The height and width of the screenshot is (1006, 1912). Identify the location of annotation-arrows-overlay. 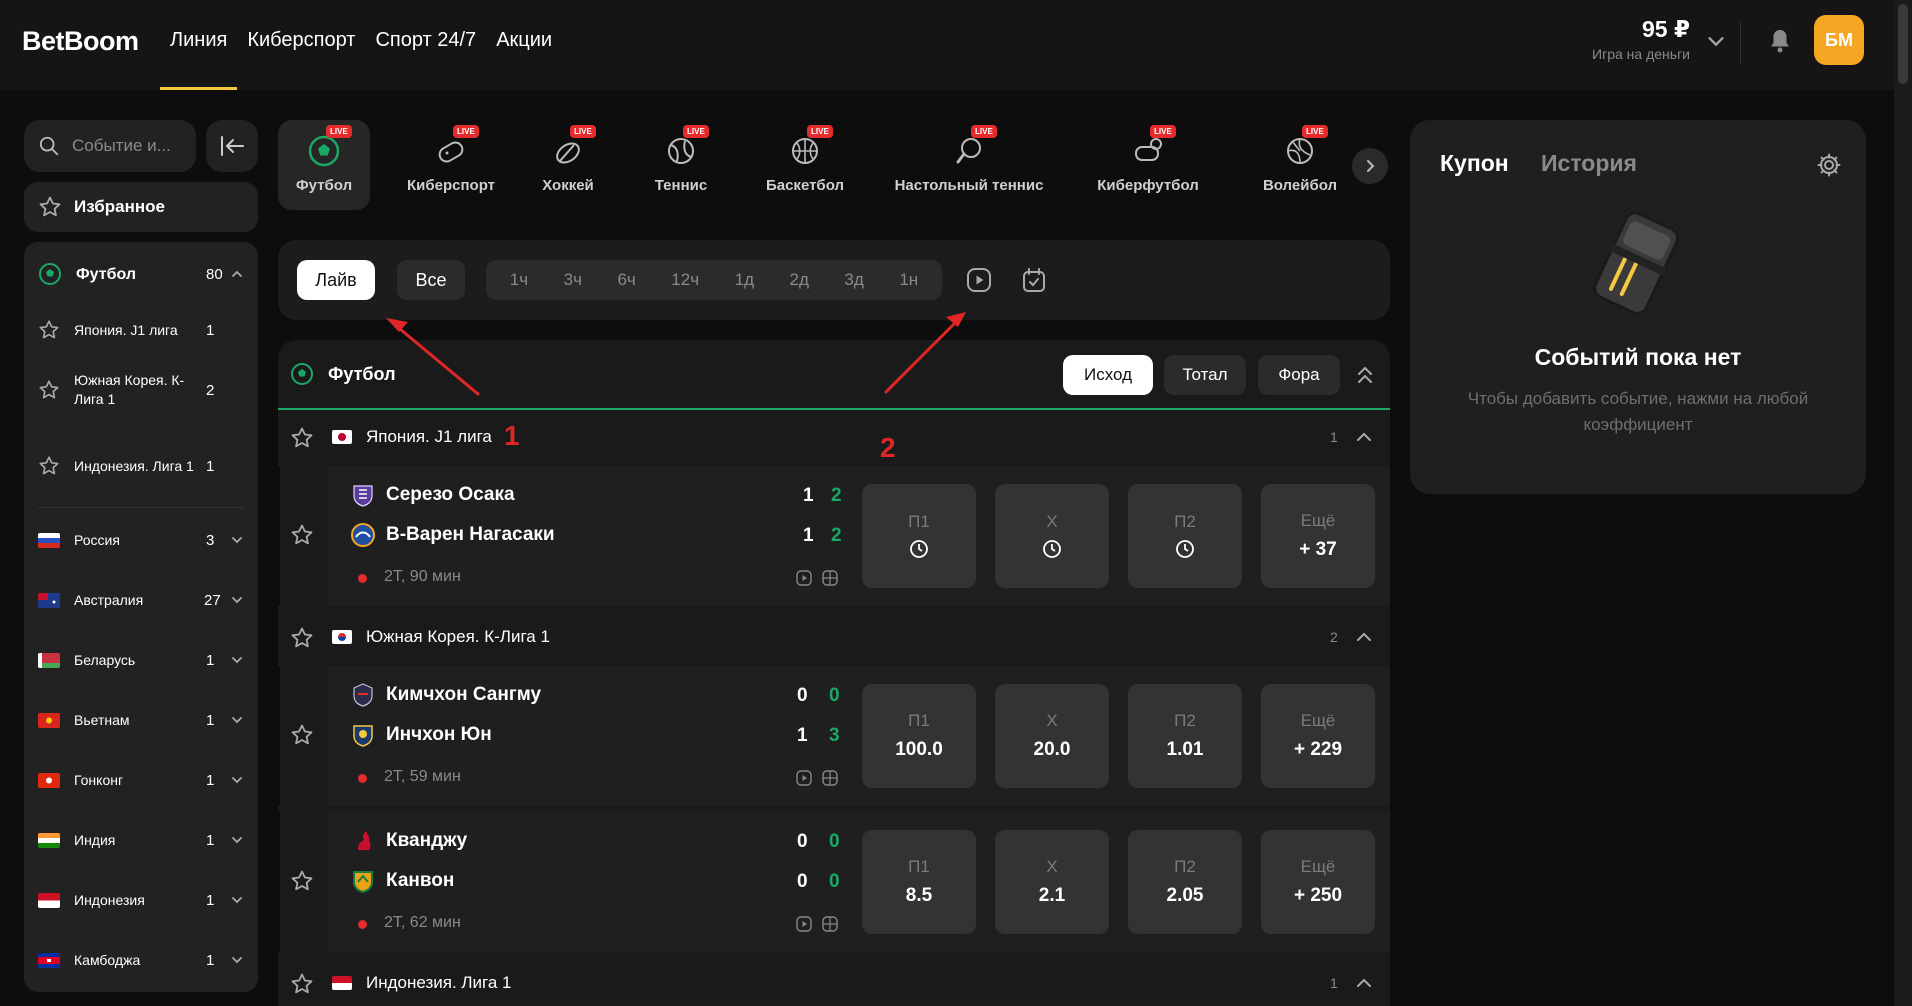
(676, 354).